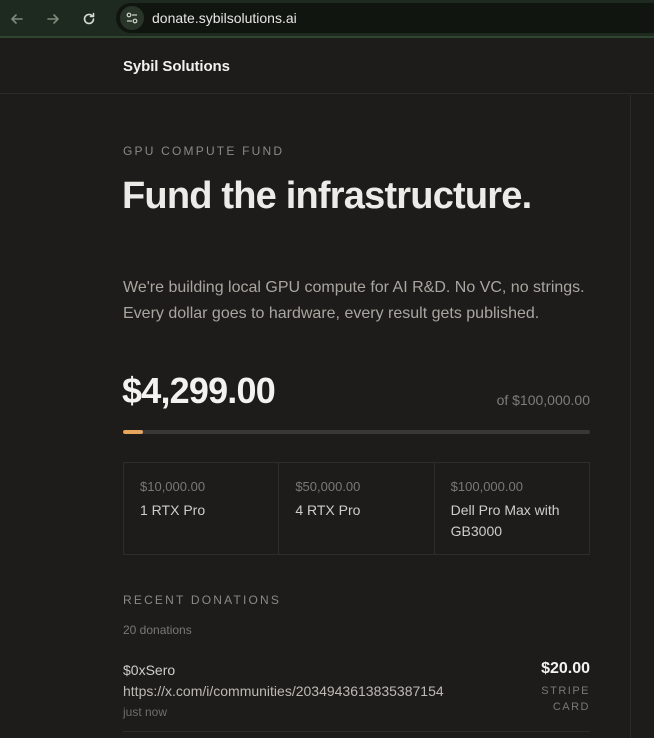  What do you see at coordinates (565, 699) in the screenshot?
I see `payment-method: STRIPE CARD` at bounding box center [565, 699].